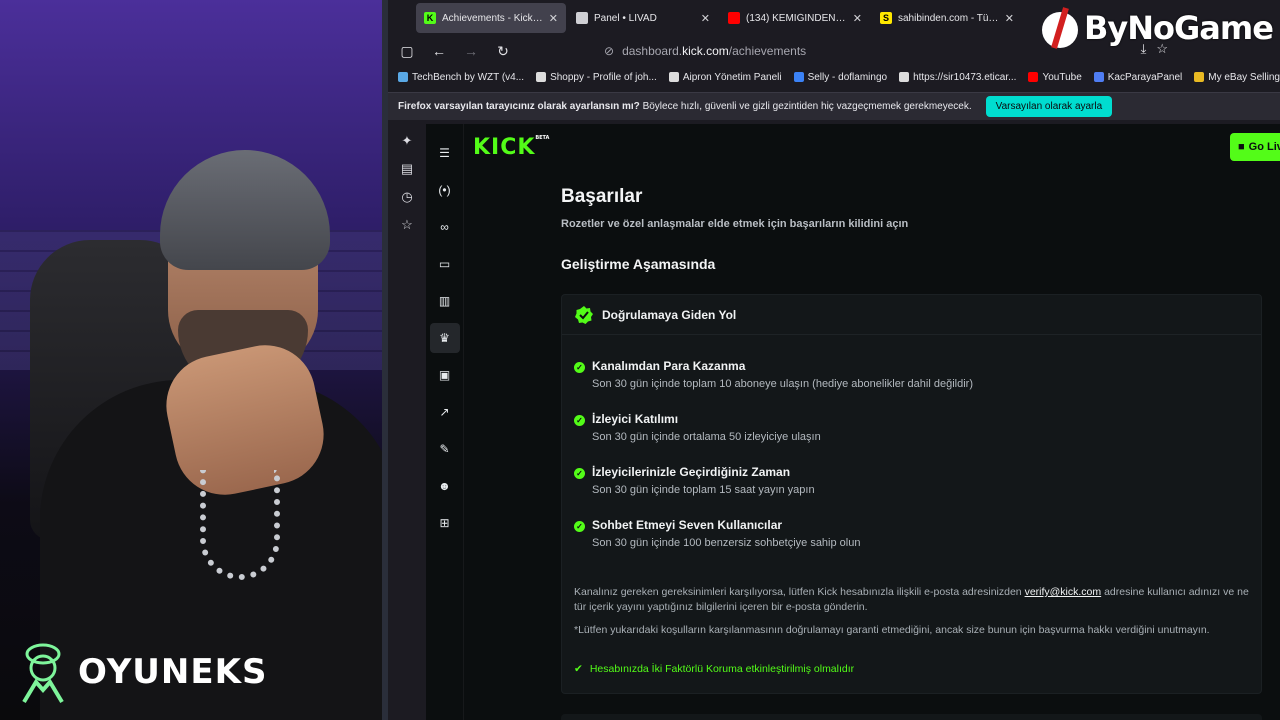 The width and height of the screenshot is (1280, 720). I want to click on ebay-icon, so click(1199, 77).